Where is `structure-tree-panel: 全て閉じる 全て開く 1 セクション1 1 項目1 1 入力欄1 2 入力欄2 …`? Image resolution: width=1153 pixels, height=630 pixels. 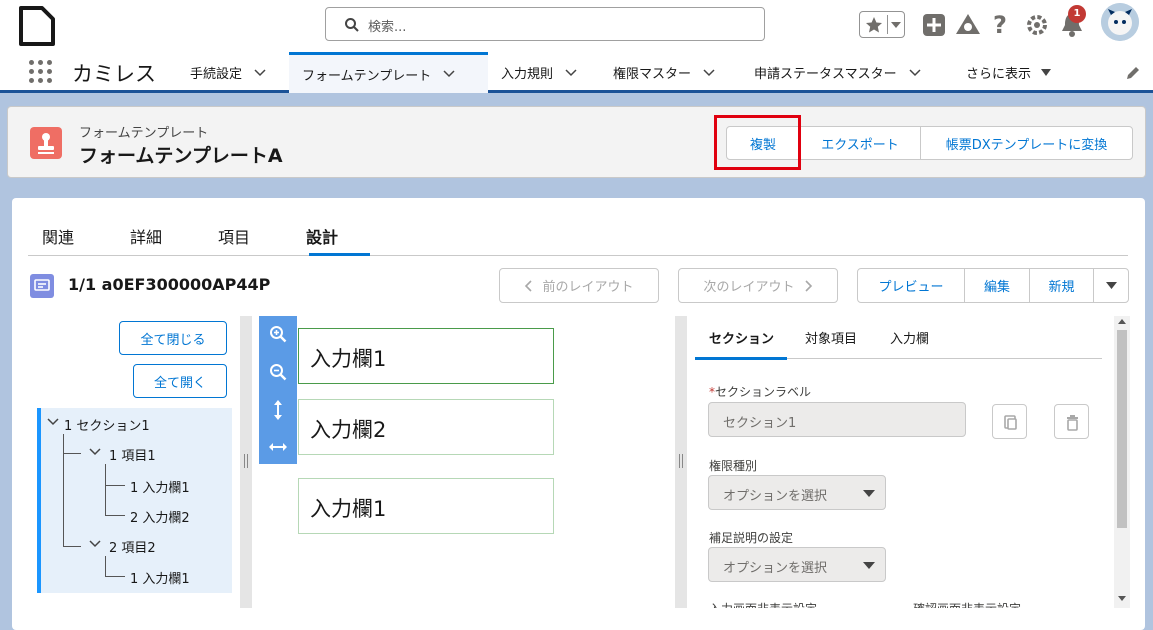 structure-tree-panel: 全て閉じる 全て開く 1 セクション1 1 項目1 1 入力欄1 2 入力欄2 … is located at coordinates (134, 473).